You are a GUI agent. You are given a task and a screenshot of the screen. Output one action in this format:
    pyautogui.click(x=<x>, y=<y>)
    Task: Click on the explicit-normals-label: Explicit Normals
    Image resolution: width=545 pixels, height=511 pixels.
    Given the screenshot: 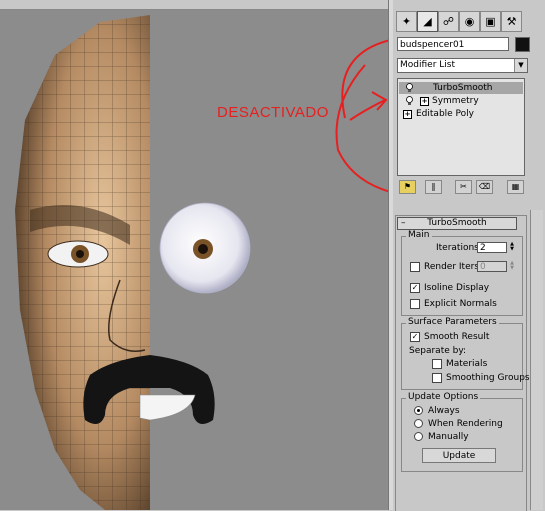 What is the action you would take?
    pyautogui.click(x=460, y=304)
    